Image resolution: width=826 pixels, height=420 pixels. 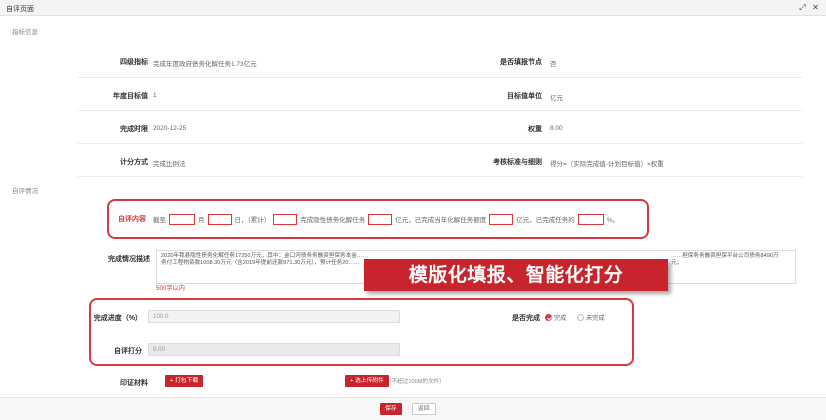 I want to click on cumulative-blank-input, so click(x=285, y=219).